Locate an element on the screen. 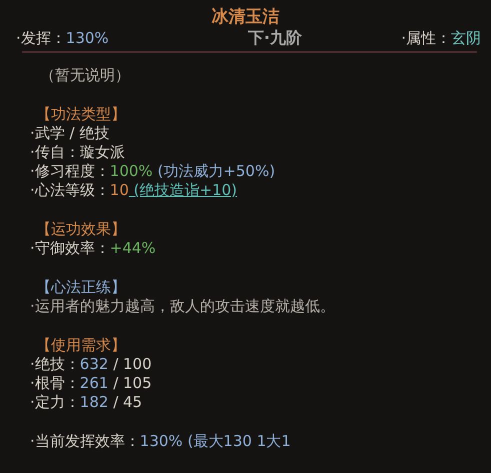 The image size is (491, 473). item-title: 冰清玉洁 is located at coordinates (245, 17).